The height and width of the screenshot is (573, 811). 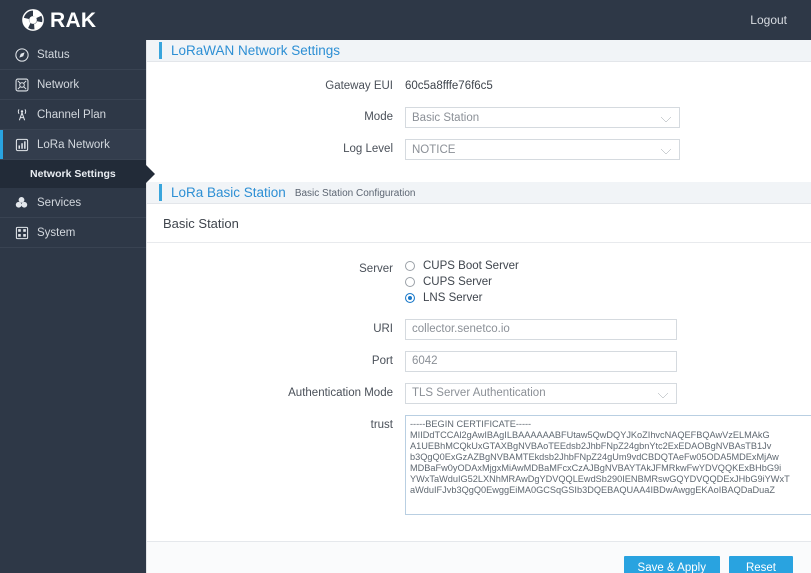 I want to click on sidebar-item-label: LoRa Network, so click(x=73, y=144).